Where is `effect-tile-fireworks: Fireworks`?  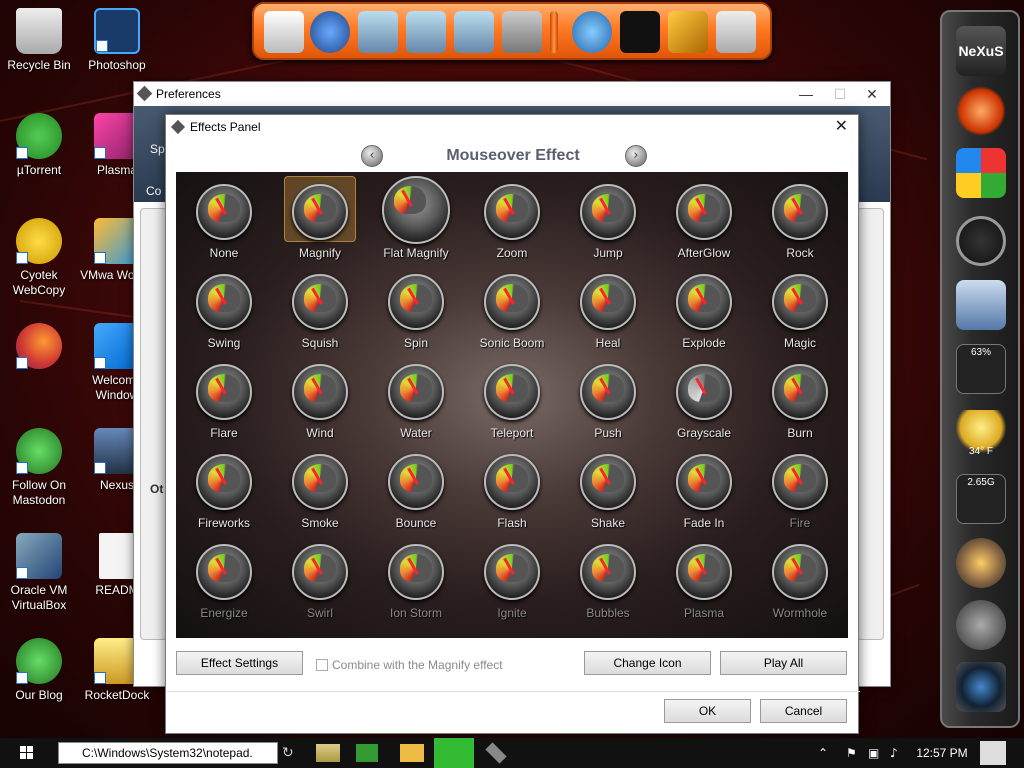 effect-tile-fireworks: Fireworks is located at coordinates (224, 489).